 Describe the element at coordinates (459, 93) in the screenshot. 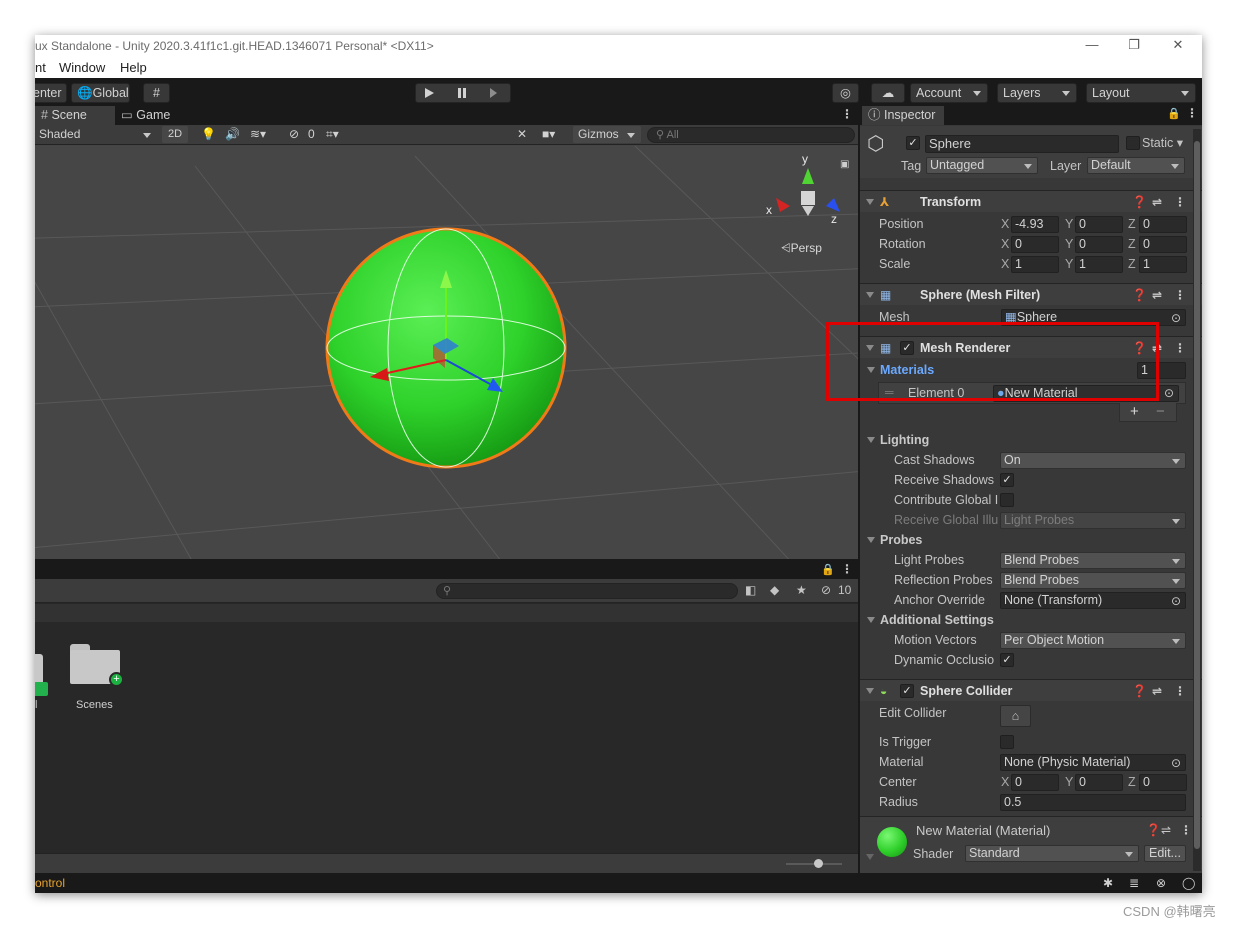

I see `pause-button` at that location.